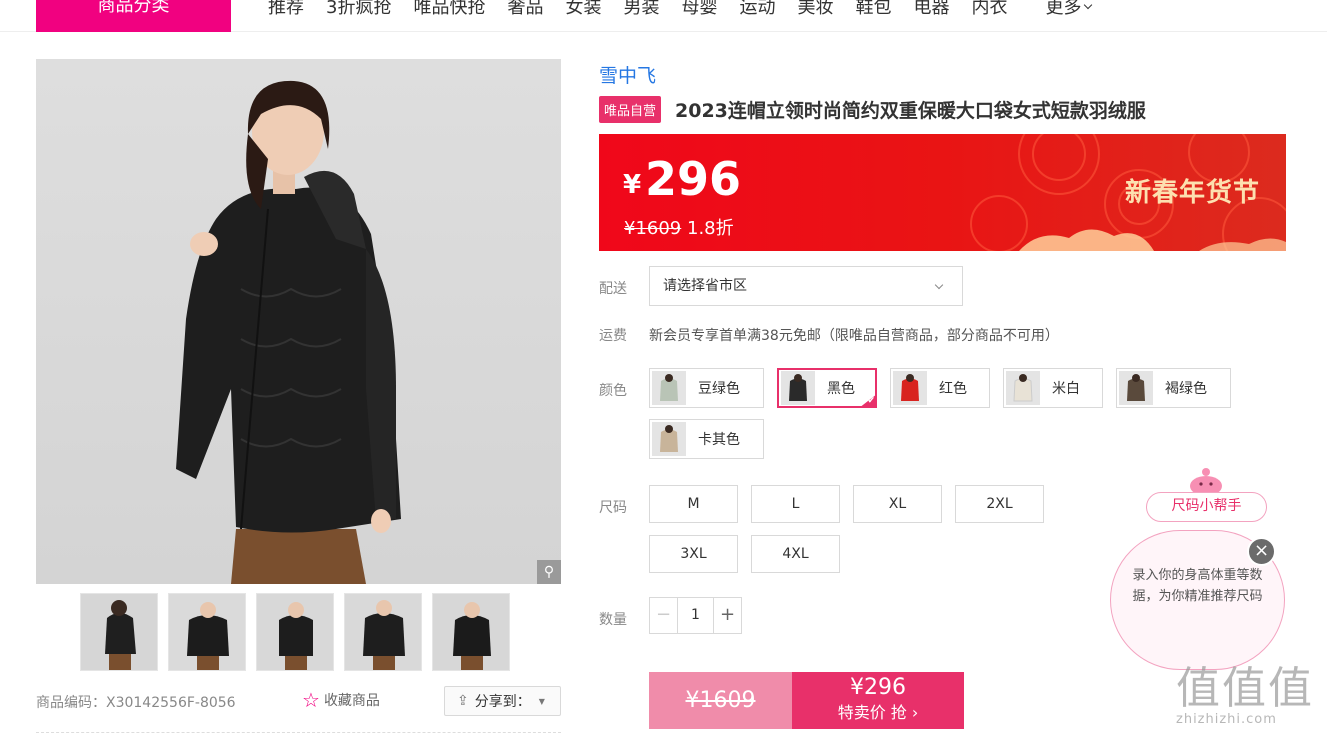 This screenshot has height=744, width=1327. I want to click on quantity-minus-button: −, so click(664, 615).